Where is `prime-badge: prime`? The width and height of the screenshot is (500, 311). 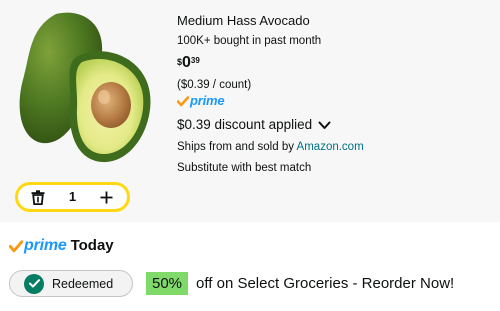
prime-badge: prime is located at coordinates (332, 101).